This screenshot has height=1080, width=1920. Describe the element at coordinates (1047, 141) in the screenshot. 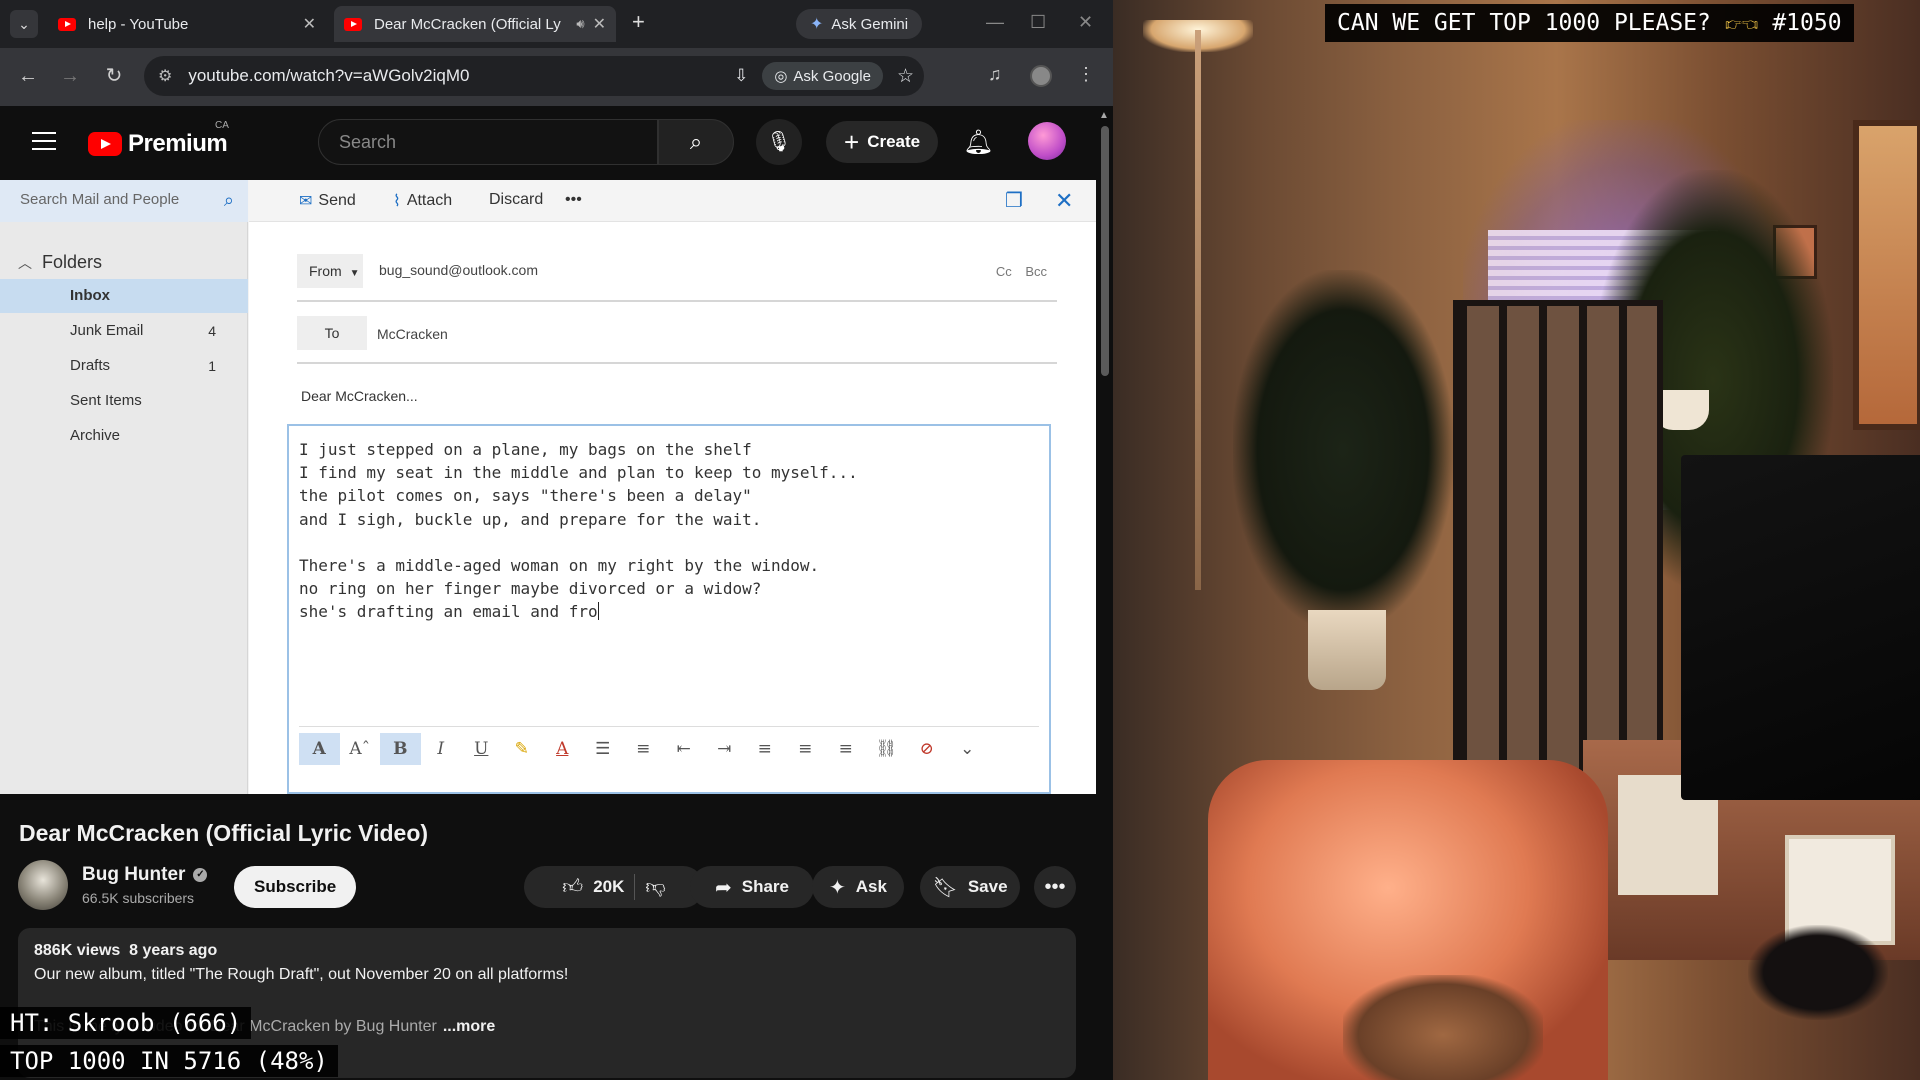

I see `account-avatar` at that location.